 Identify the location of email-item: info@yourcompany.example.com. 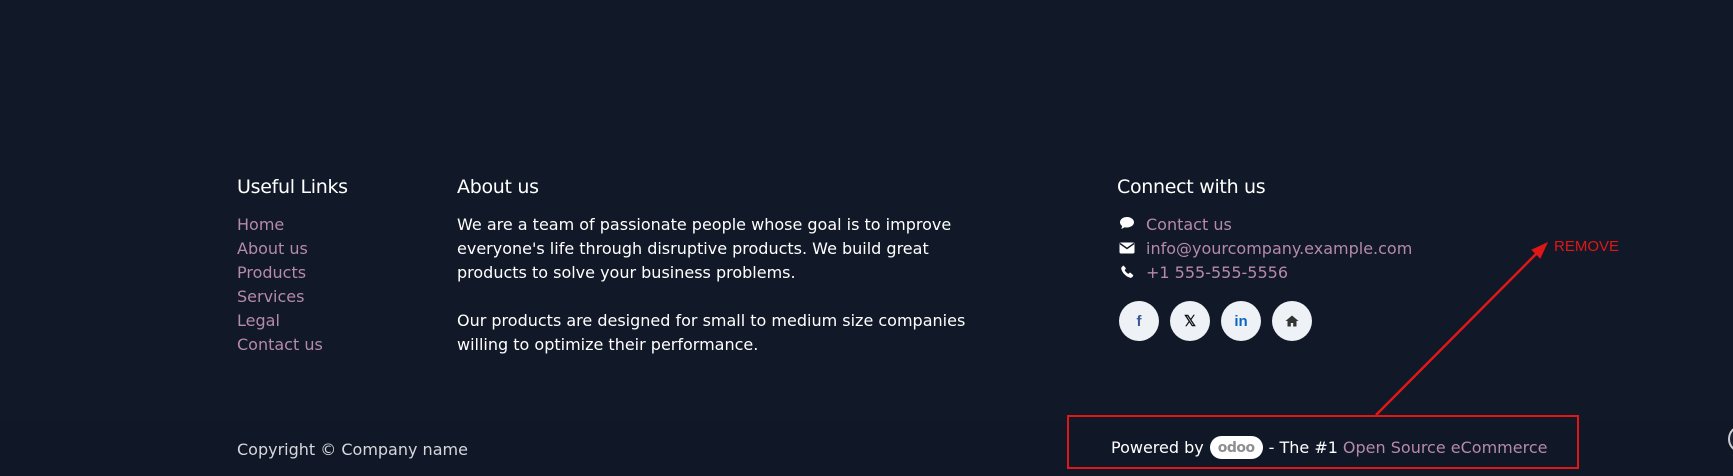
(1264, 249).